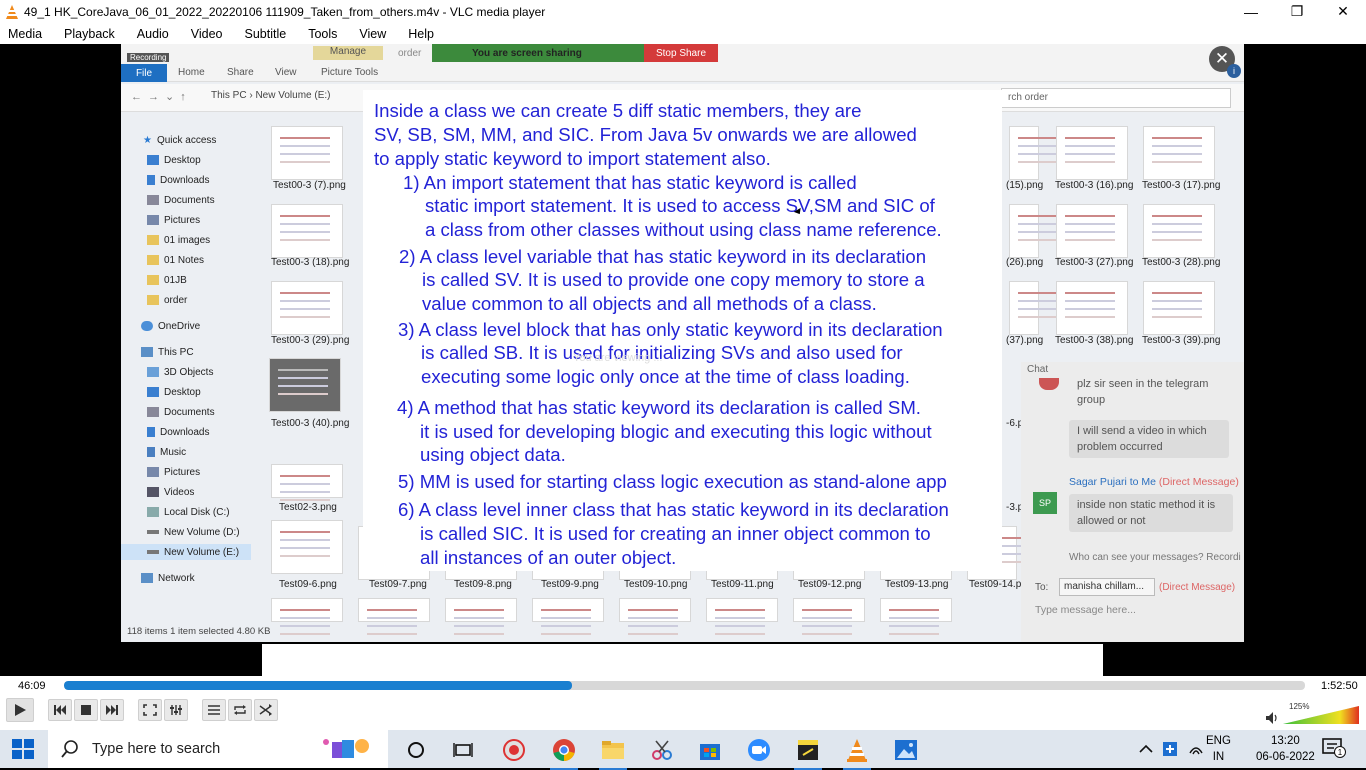 The height and width of the screenshot is (770, 1366). What do you see at coordinates (207, 34) in the screenshot?
I see `menu-video: Video` at bounding box center [207, 34].